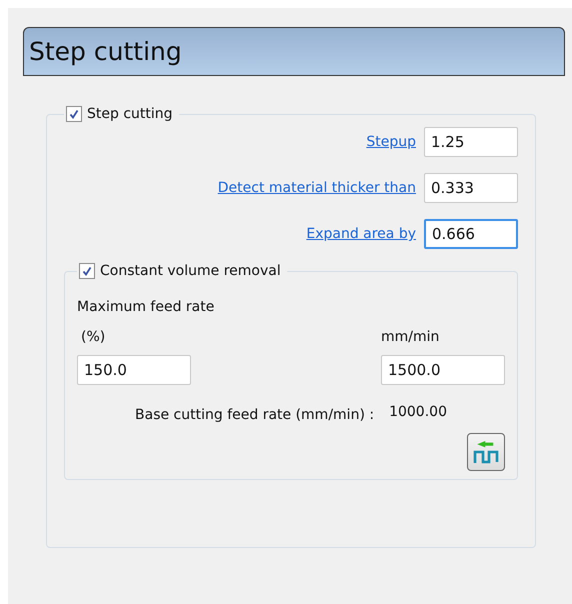 Image resolution: width=572 pixels, height=604 pixels. I want to click on base-rate-label: Base cutting feed rate (mm/min) :, so click(254, 415).